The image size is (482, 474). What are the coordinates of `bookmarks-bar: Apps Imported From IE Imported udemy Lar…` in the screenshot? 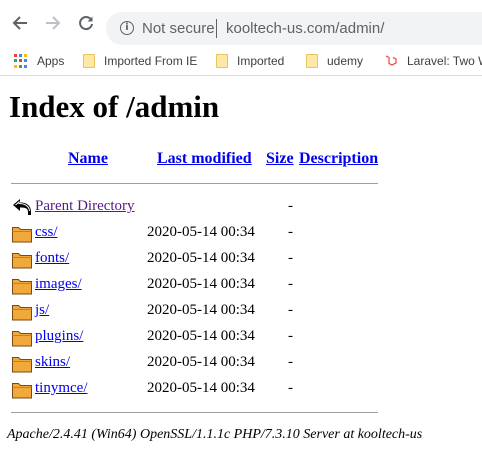 It's located at (241, 61).